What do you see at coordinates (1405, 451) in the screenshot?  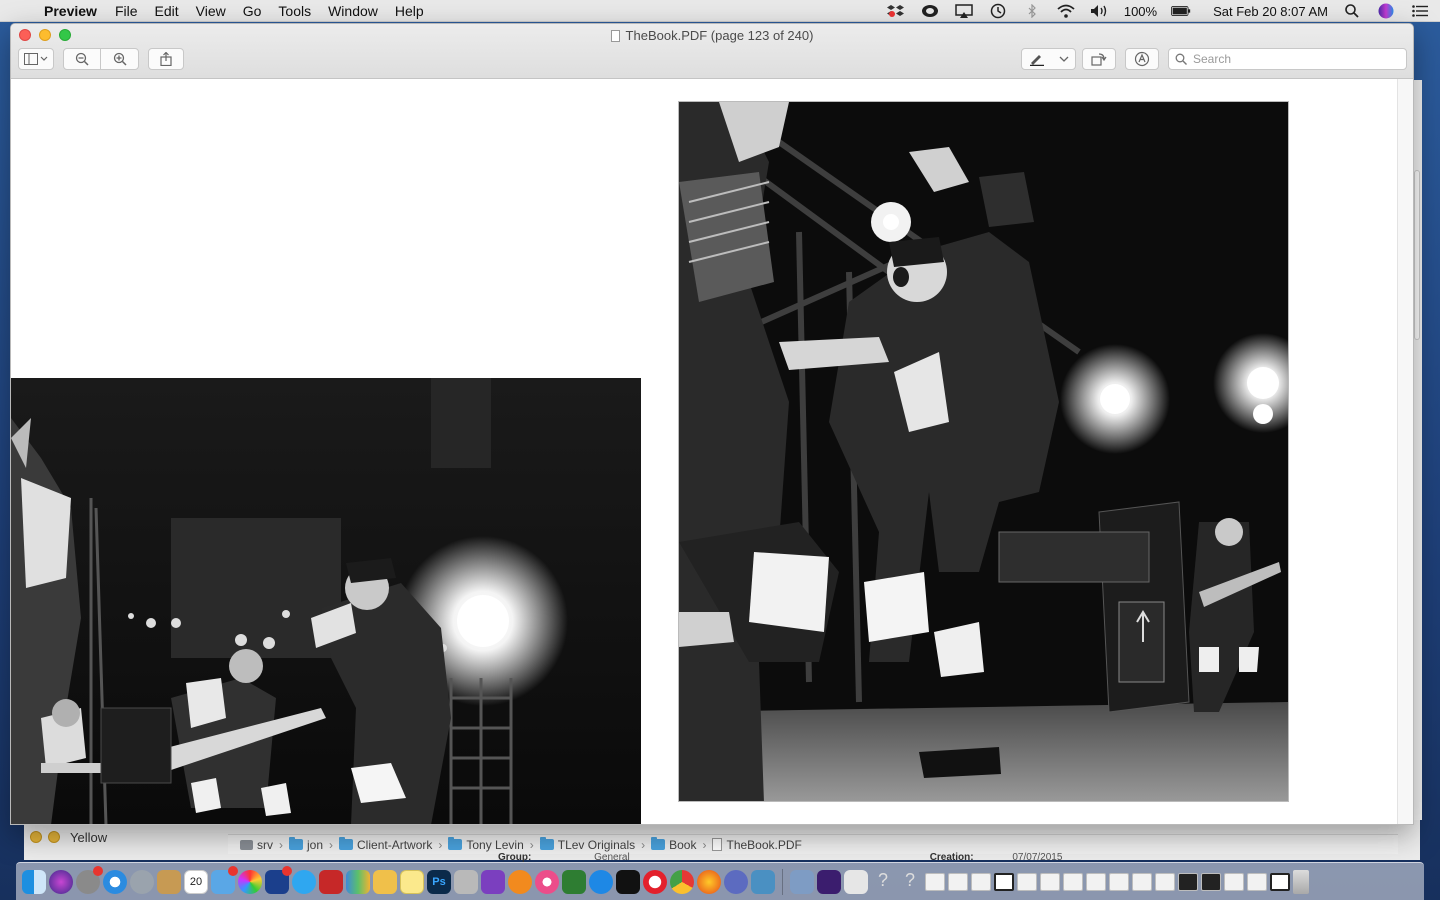 I see `vertical-scrollbar` at bounding box center [1405, 451].